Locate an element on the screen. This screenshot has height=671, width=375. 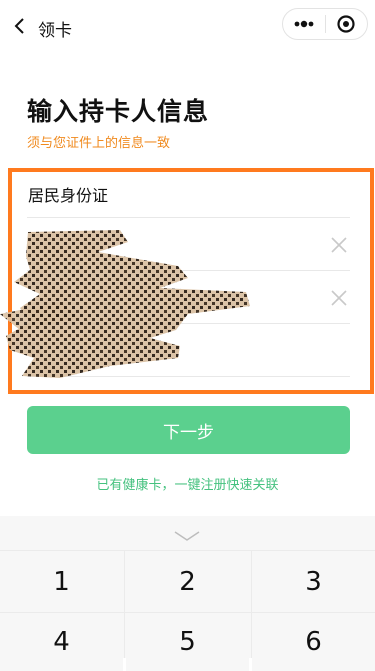
keypad-row-divider is located at coordinates (187, 550).